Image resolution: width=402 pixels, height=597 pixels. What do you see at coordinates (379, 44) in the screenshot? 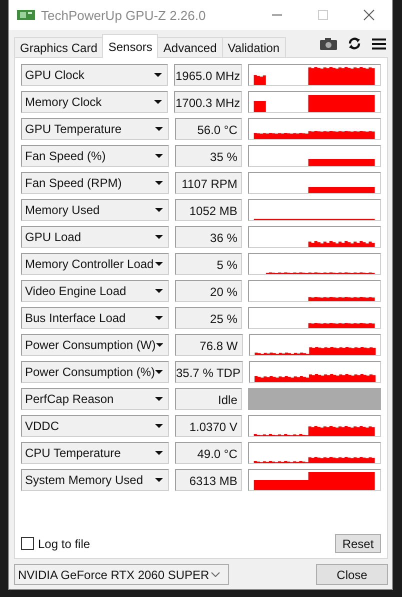
I see `menu-icon` at bounding box center [379, 44].